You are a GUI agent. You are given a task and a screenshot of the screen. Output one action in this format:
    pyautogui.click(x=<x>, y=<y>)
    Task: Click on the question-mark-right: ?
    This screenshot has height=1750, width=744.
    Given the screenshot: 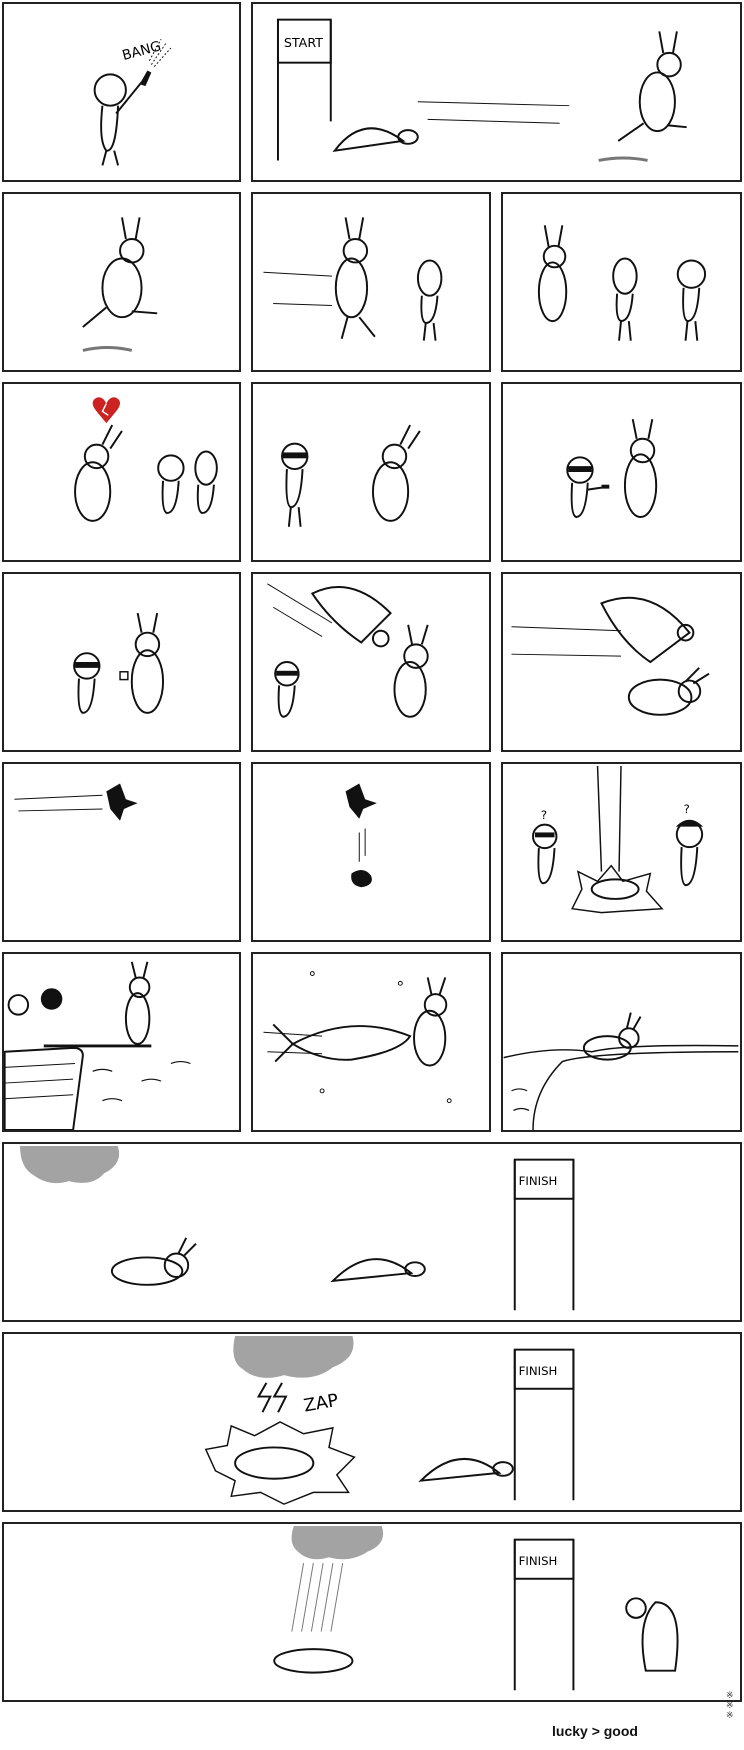 What is the action you would take?
    pyautogui.click(x=687, y=809)
    